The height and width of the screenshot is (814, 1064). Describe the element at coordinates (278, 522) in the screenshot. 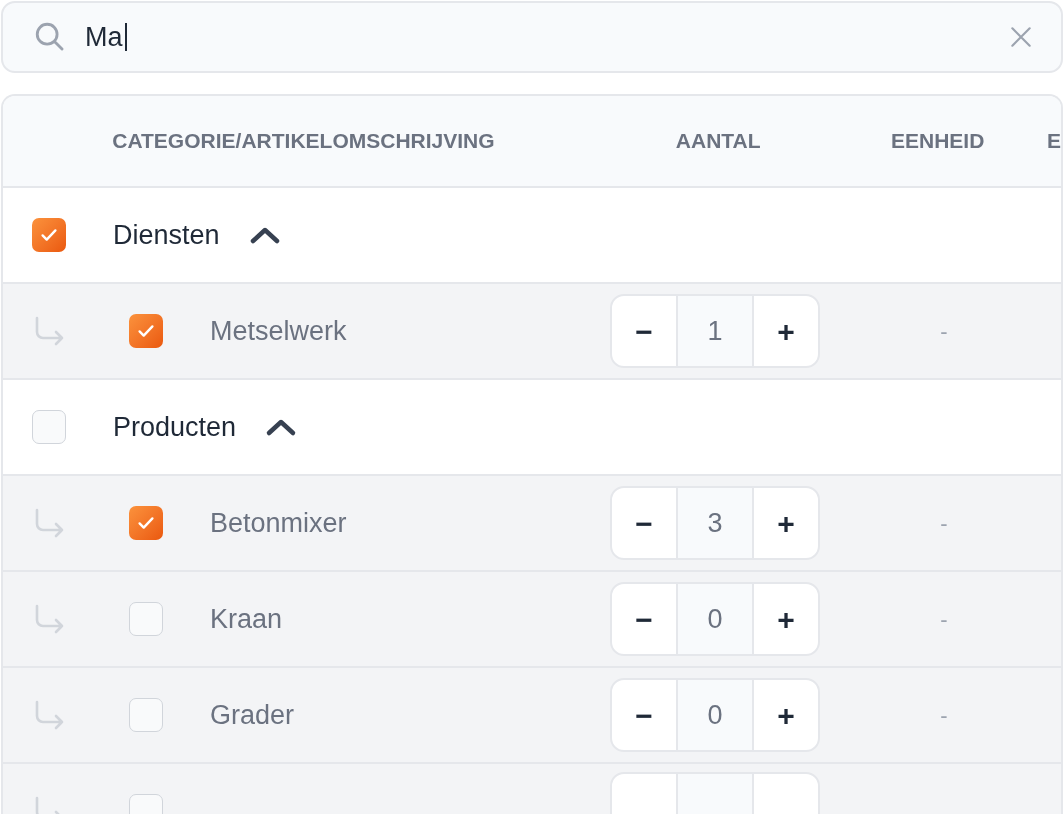

I see `item-name: Betonmixer` at that location.